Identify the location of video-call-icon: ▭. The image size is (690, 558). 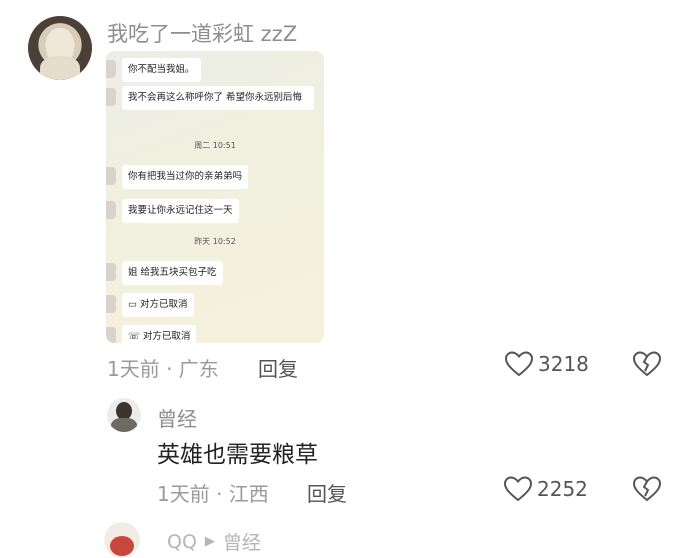
(132, 304).